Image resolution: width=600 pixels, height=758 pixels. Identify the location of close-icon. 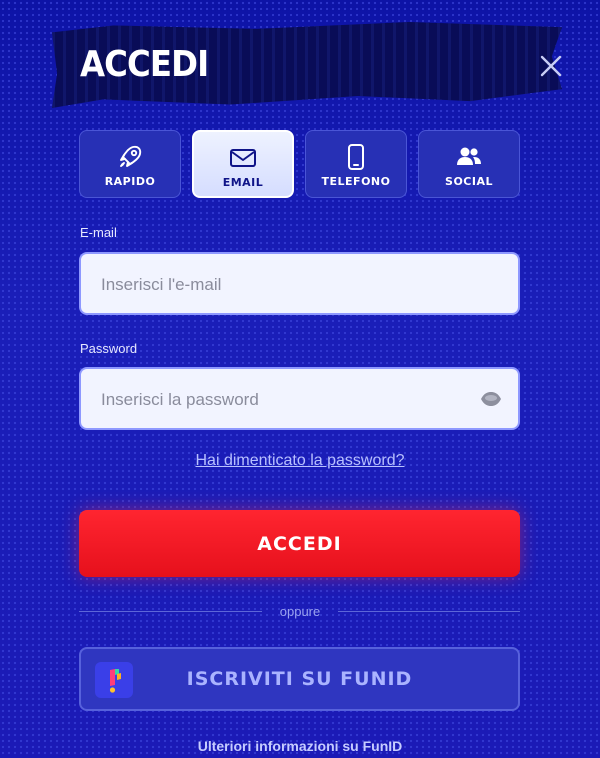
(551, 66).